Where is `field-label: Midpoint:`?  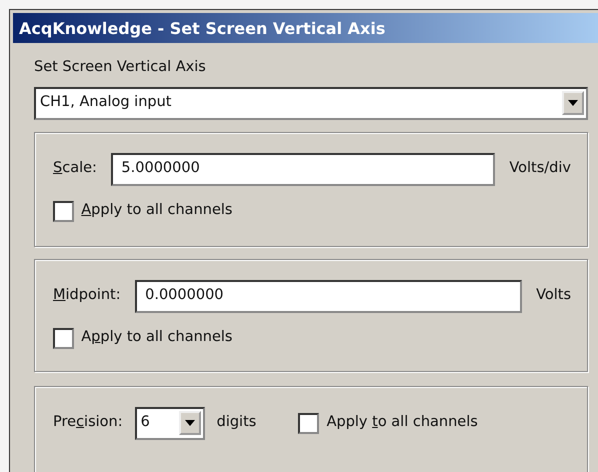
field-label: Midpoint: is located at coordinates (87, 296).